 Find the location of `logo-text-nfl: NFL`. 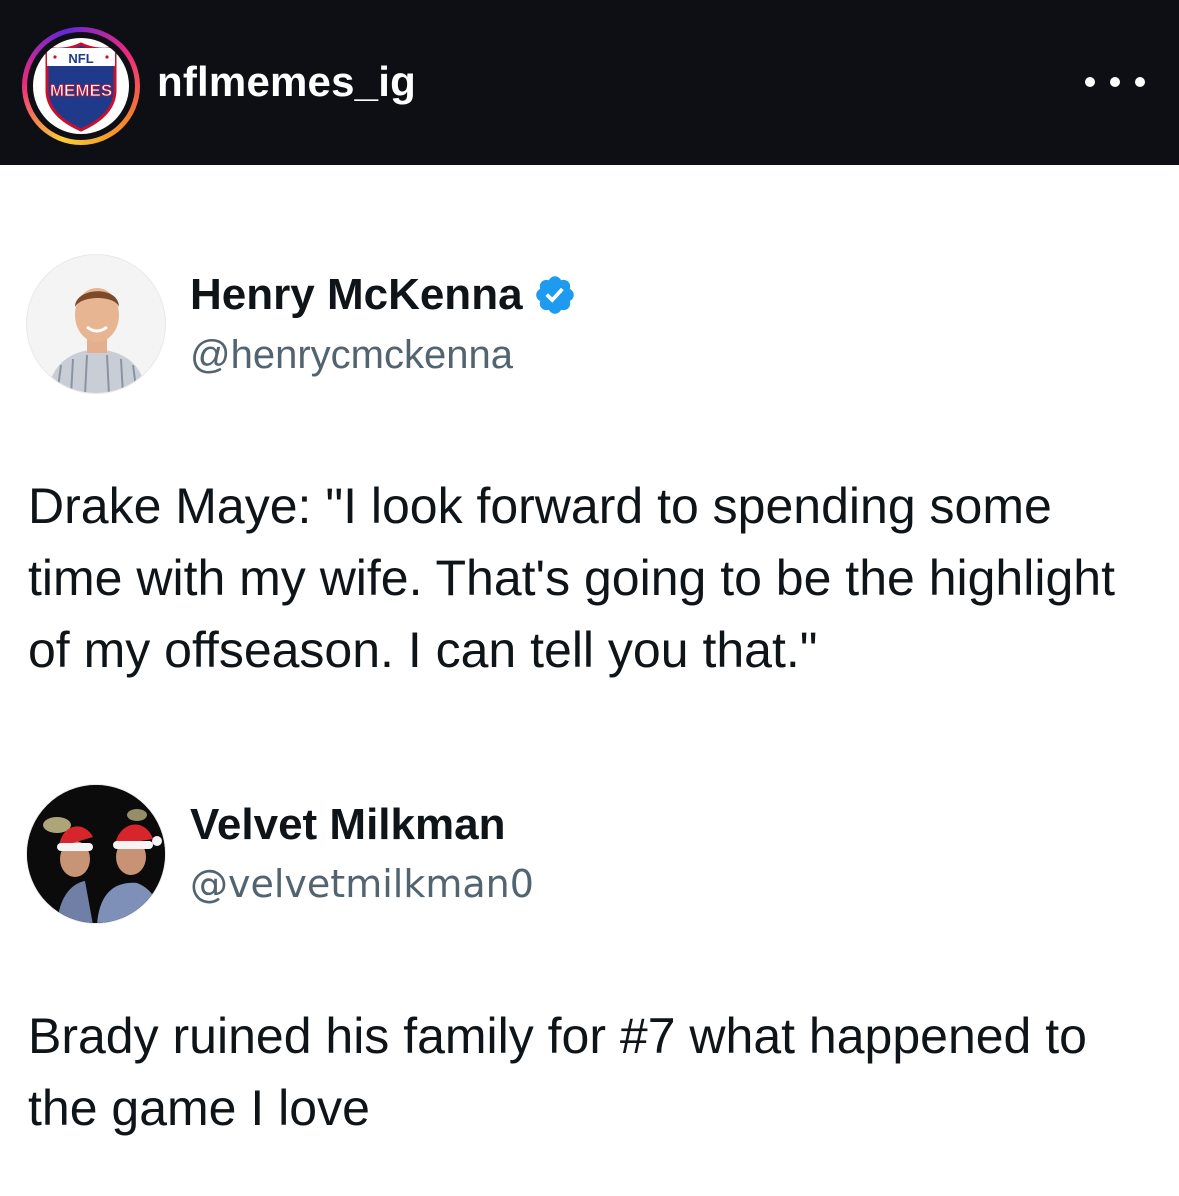

logo-text-nfl: NFL is located at coordinates (80, 58).